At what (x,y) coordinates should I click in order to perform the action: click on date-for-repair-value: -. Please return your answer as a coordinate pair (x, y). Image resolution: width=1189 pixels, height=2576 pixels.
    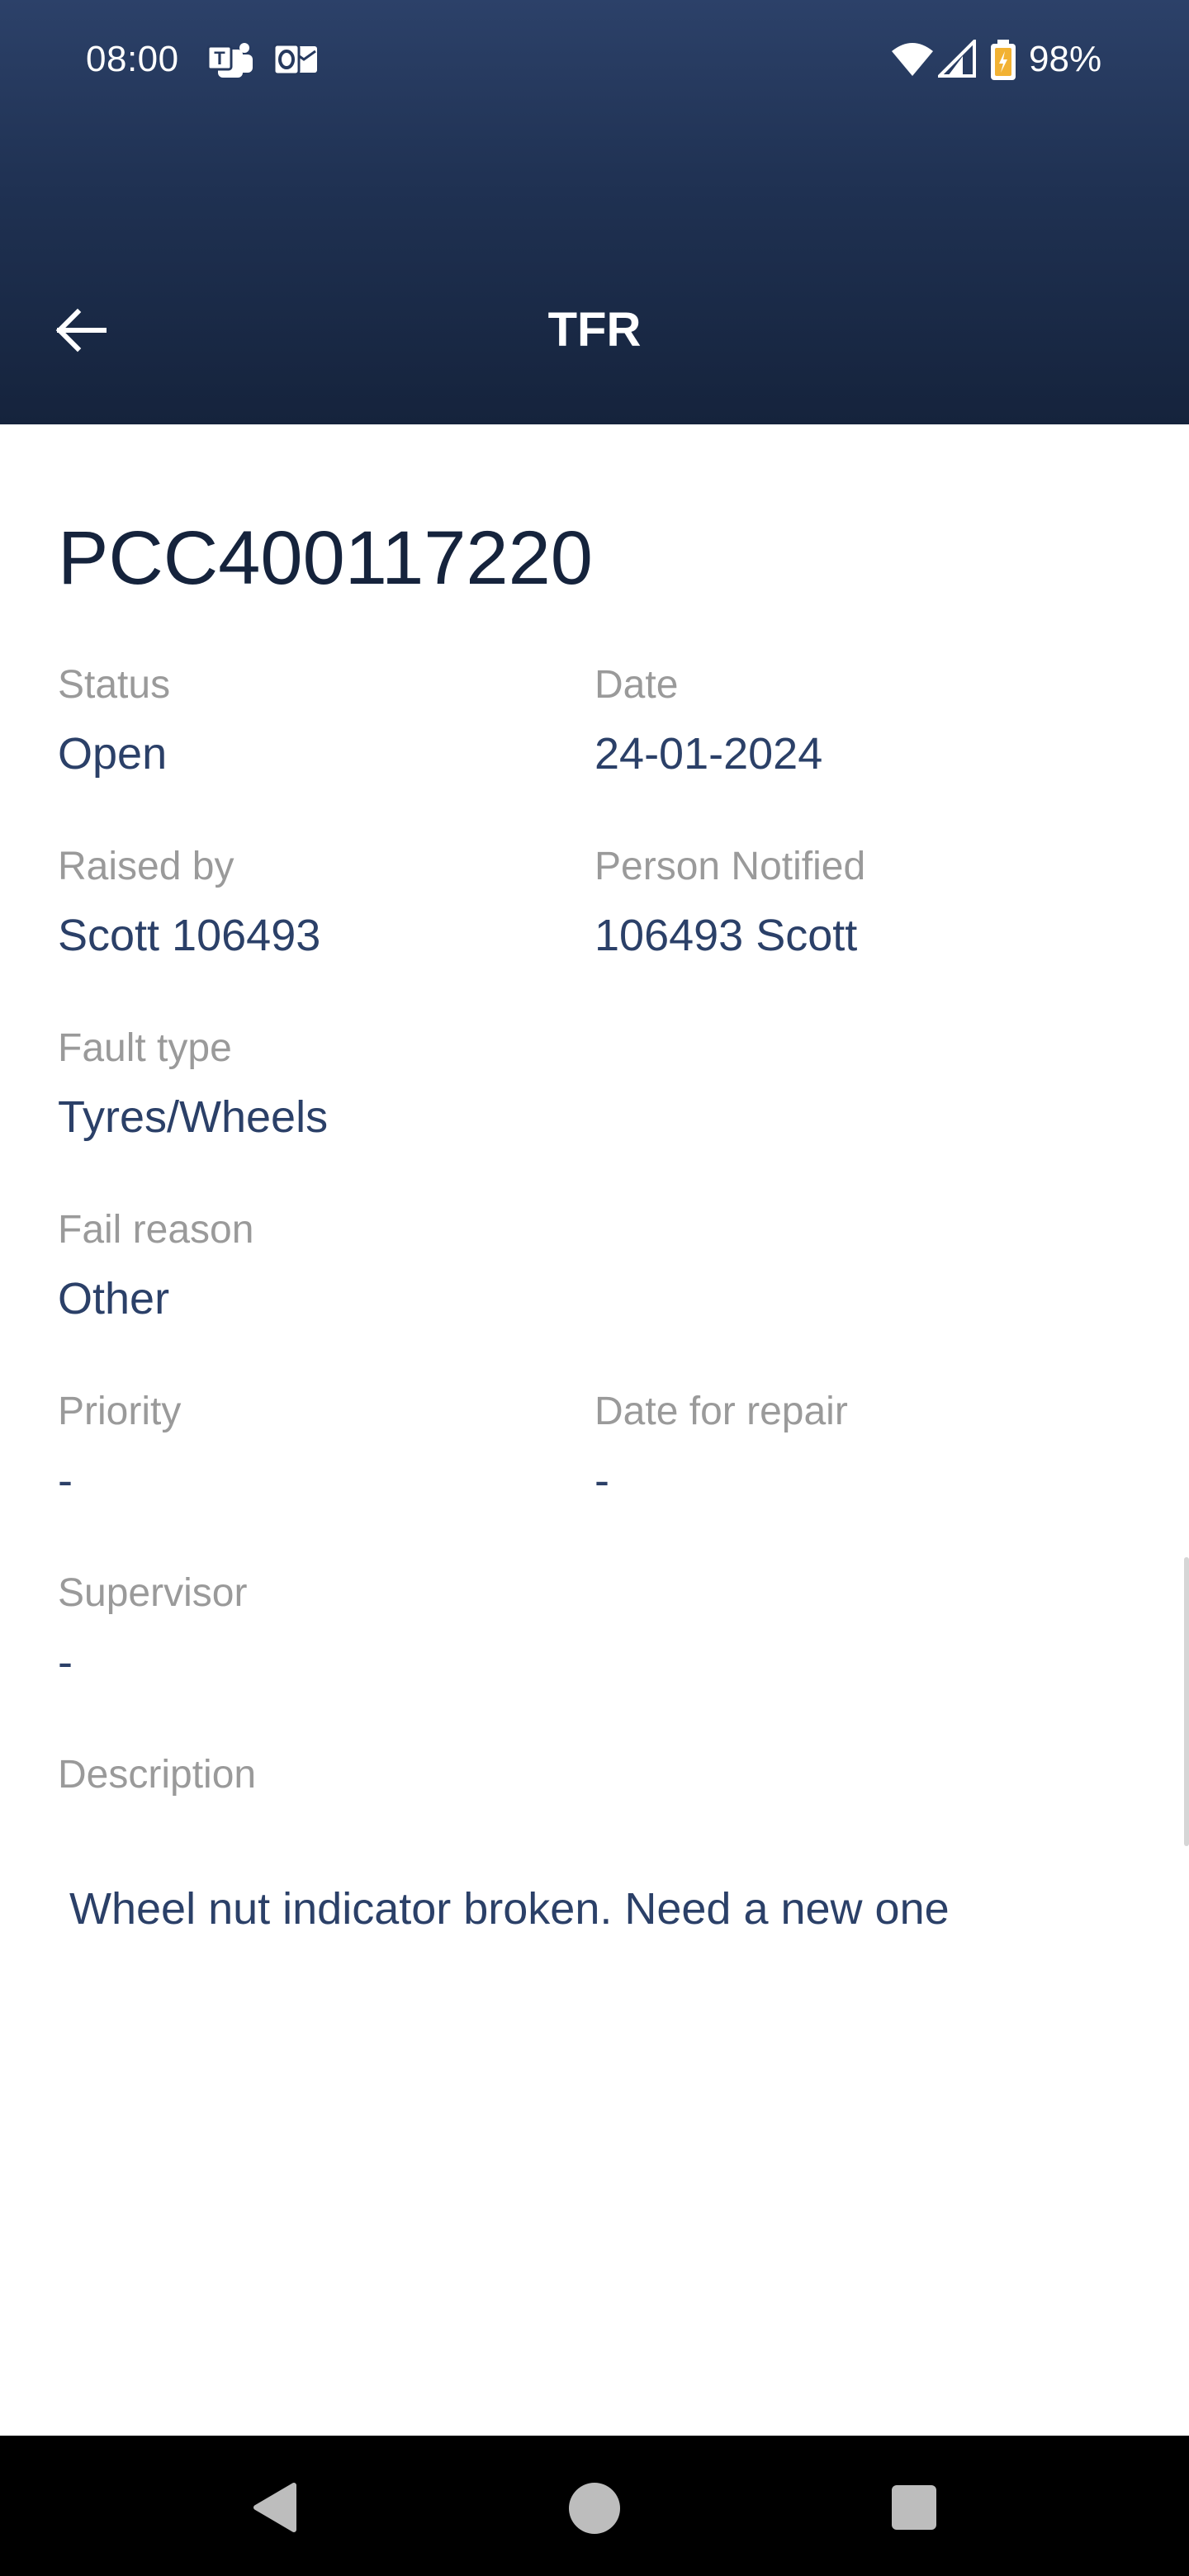
    Looking at the image, I should click on (601, 1480).